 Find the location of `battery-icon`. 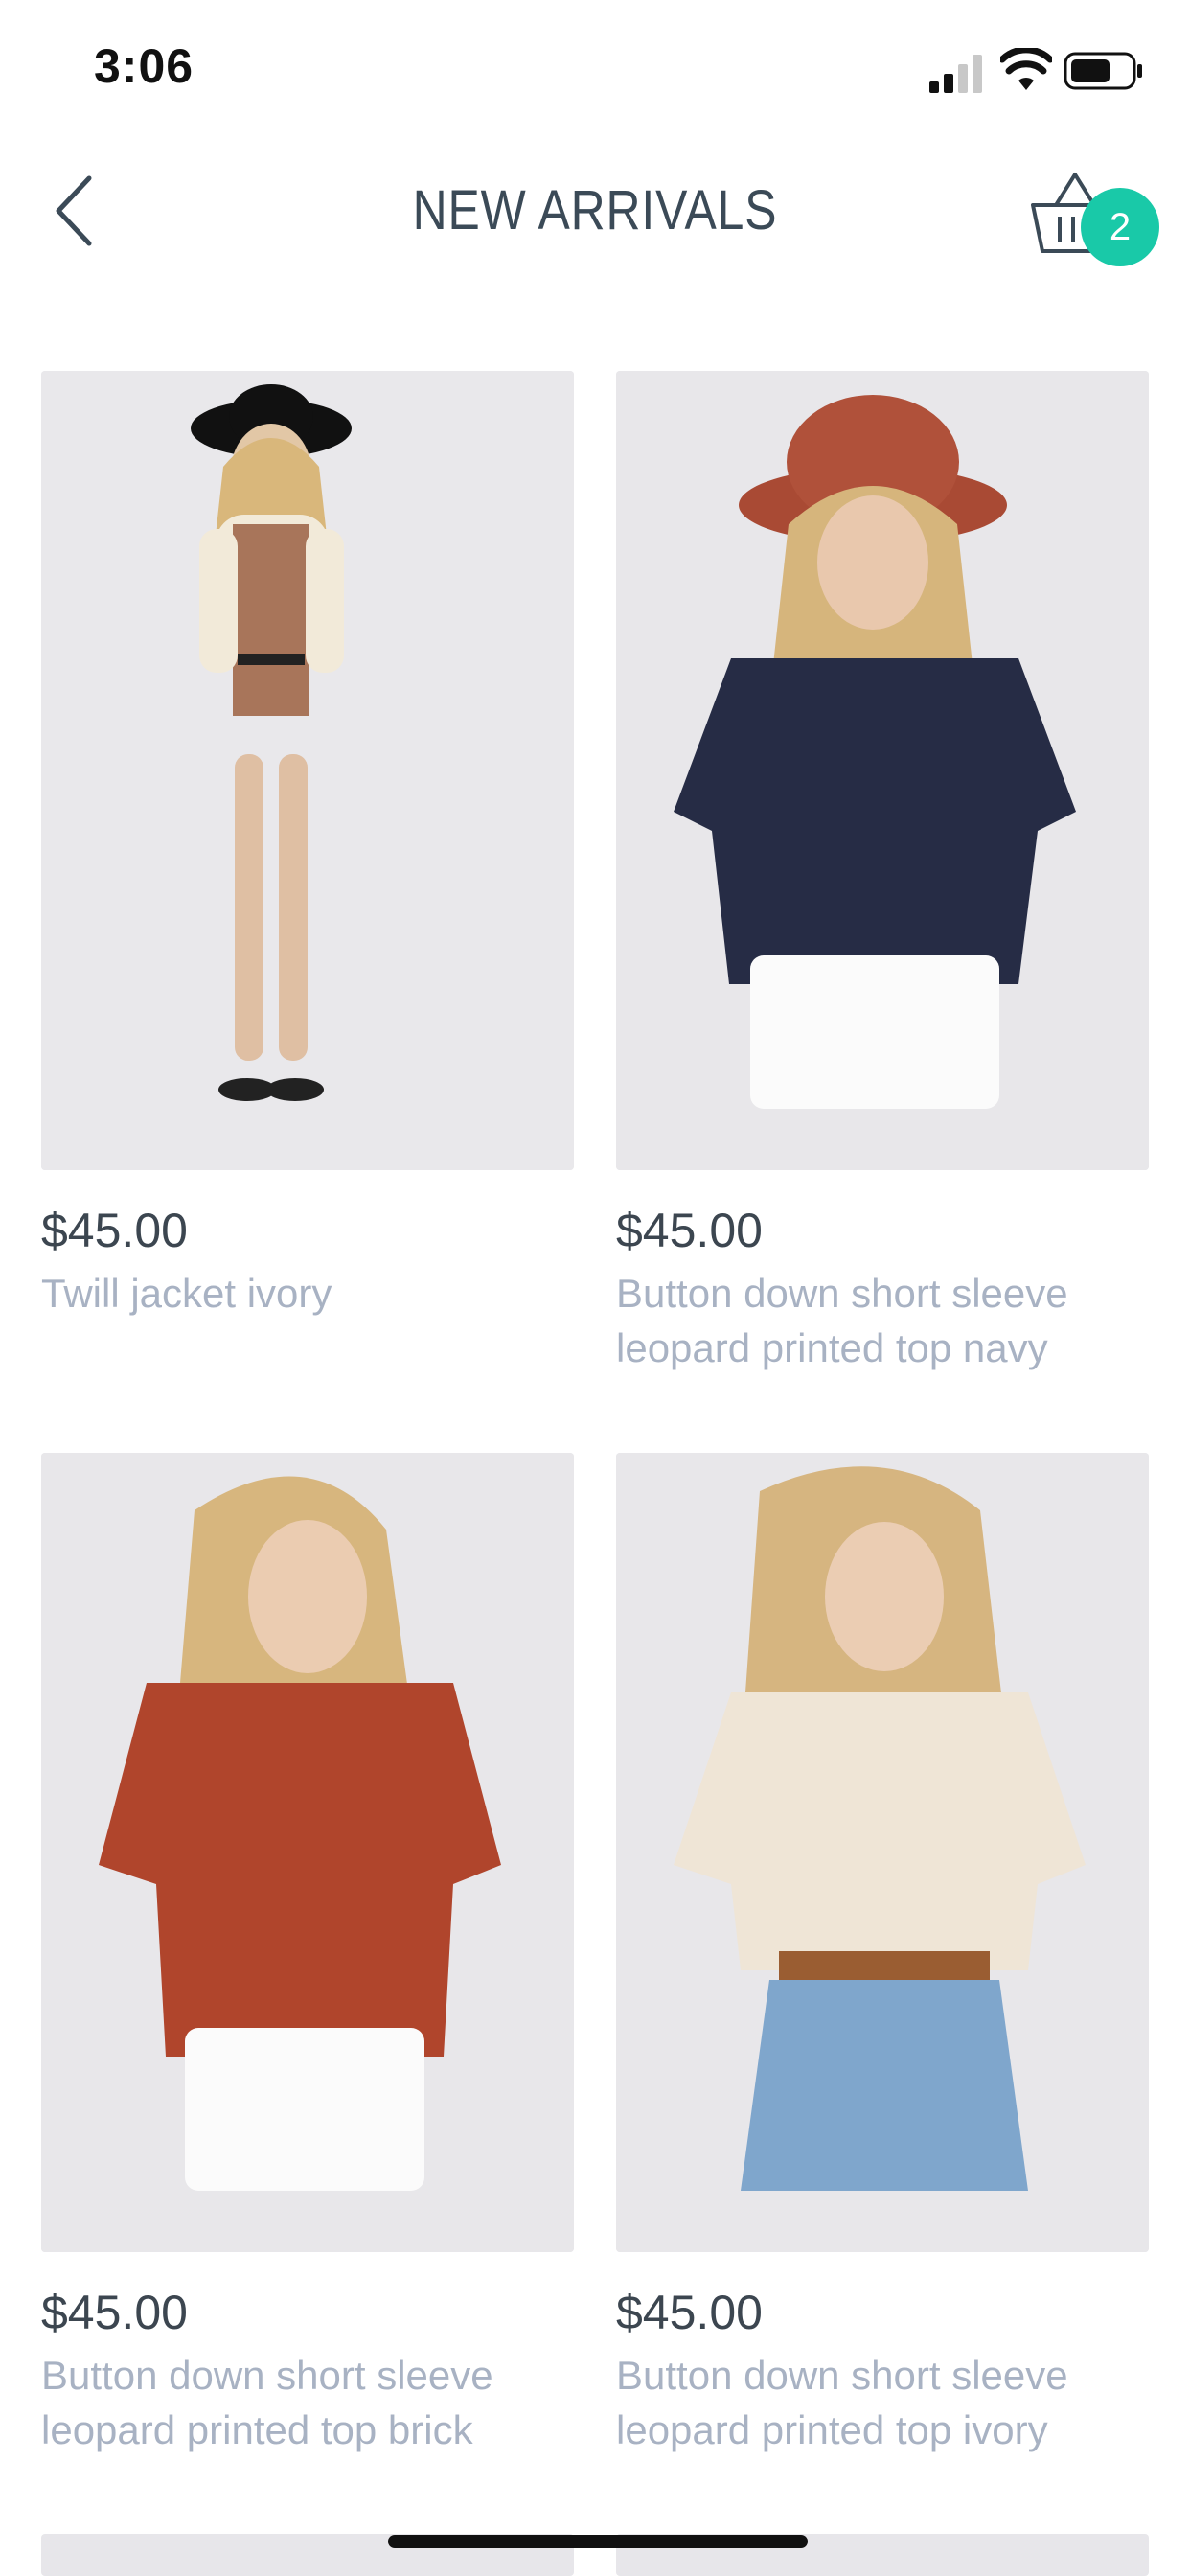

battery-icon is located at coordinates (1103, 71).